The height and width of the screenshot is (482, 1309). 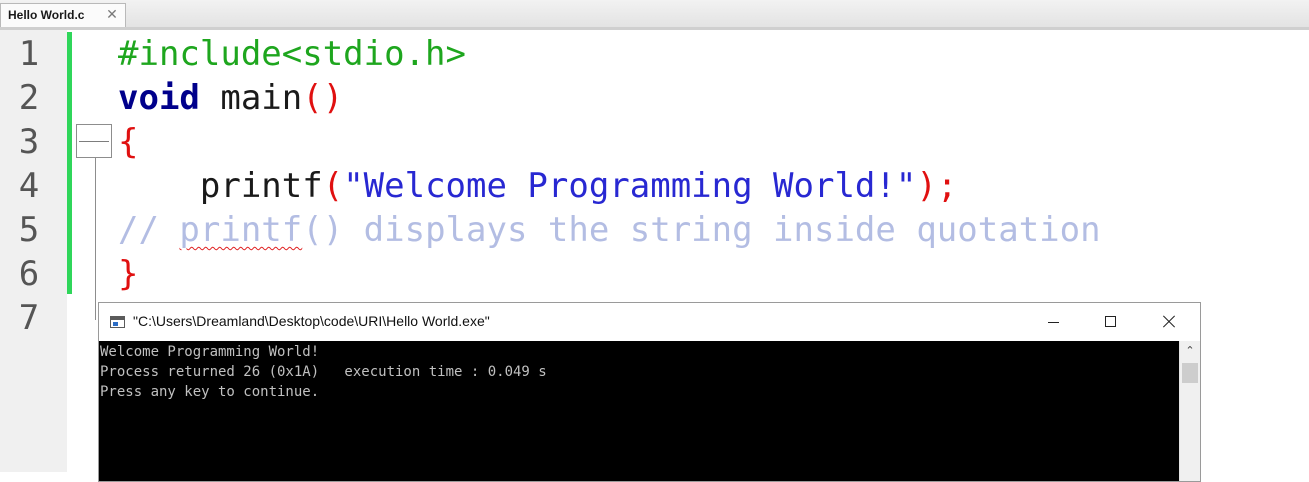 What do you see at coordinates (29, 142) in the screenshot?
I see `line-number: 3` at bounding box center [29, 142].